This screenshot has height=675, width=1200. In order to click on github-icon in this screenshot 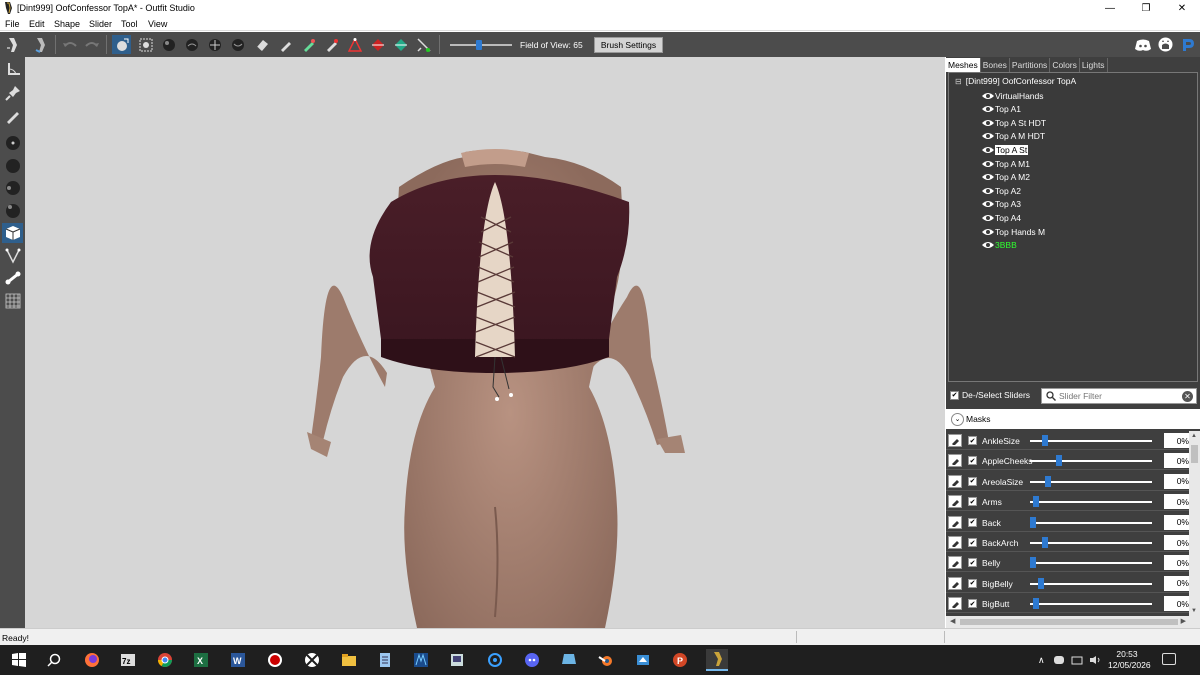, I will do `click(1165, 44)`.